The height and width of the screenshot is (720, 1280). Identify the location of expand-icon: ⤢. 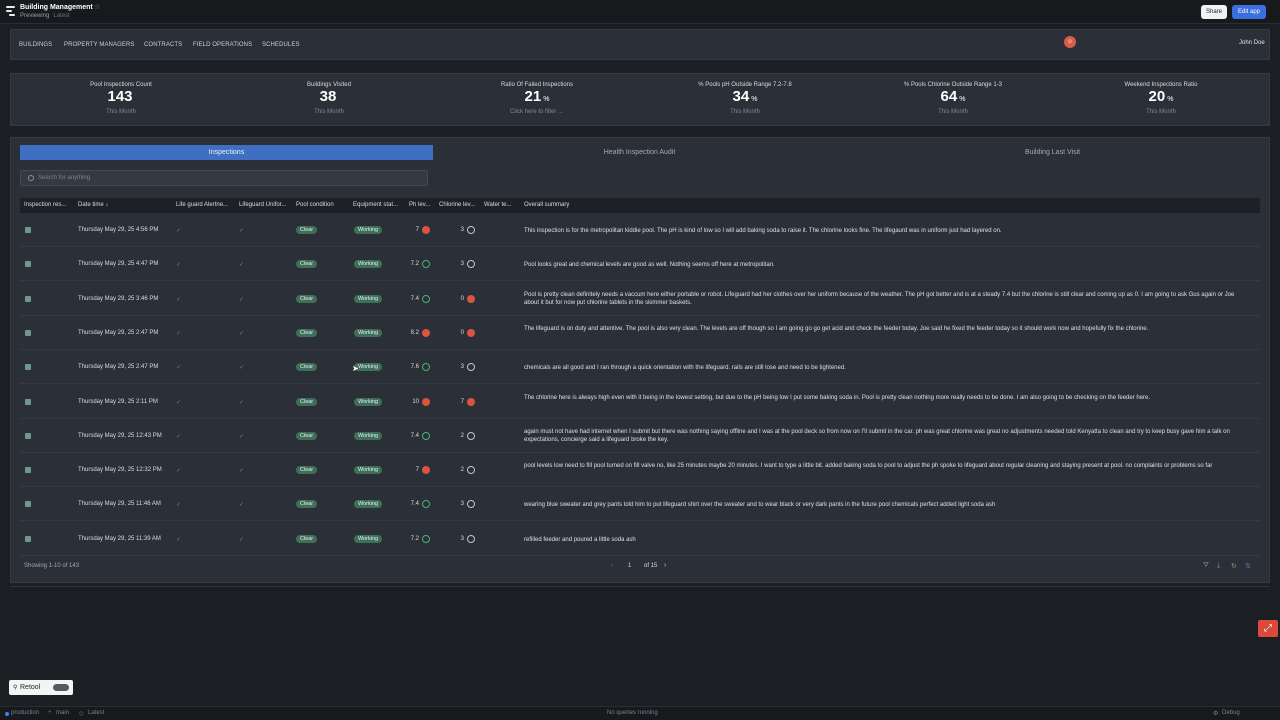
(1268, 628).